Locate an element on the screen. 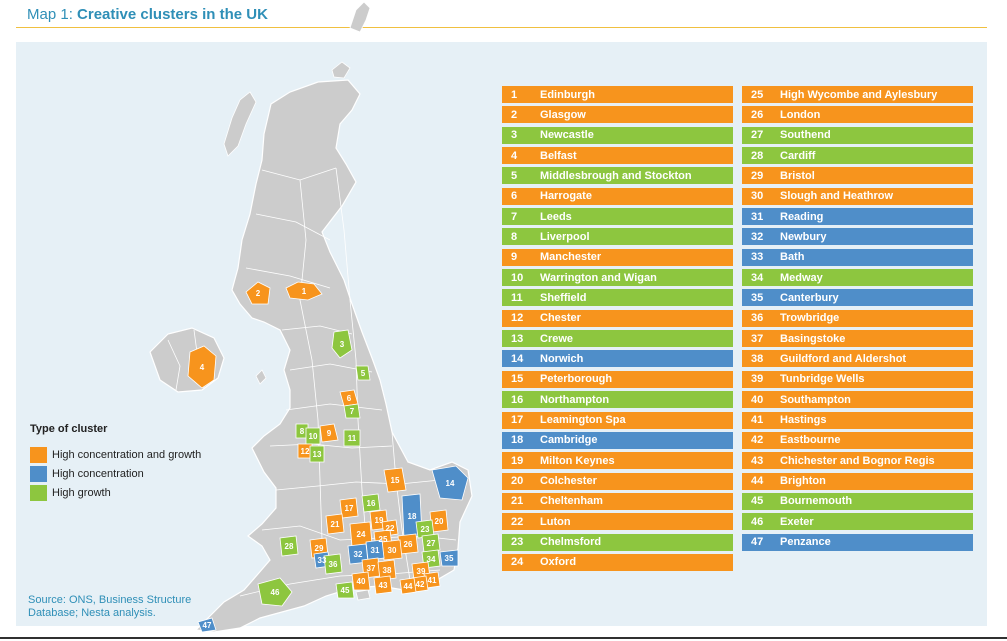 Image resolution: width=1007 pixels, height=641 pixels. cluster-name: Southend is located at coordinates (805, 135).